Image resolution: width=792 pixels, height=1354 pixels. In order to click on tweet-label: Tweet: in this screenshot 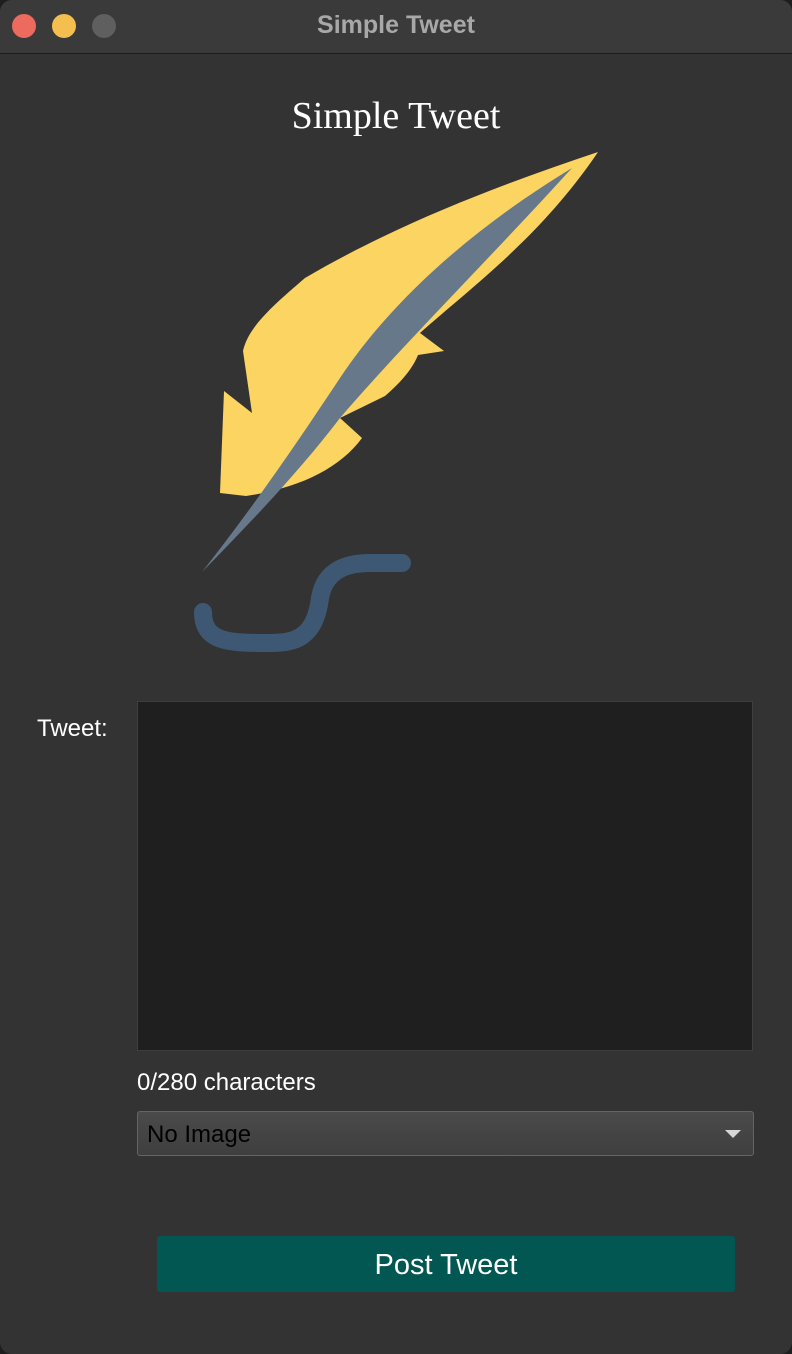, I will do `click(72, 728)`.